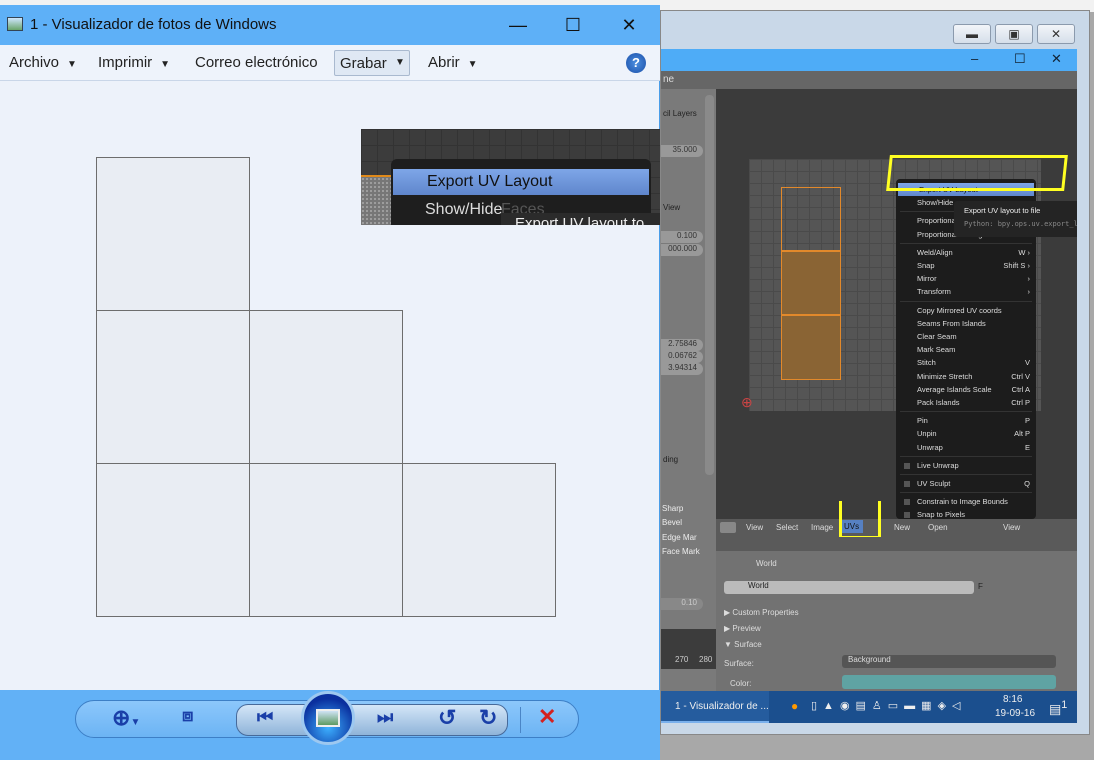 Image resolution: width=1094 pixels, height=760 pixels. What do you see at coordinates (794, 706) in the screenshot?
I see `tray-icon: ●` at bounding box center [794, 706].